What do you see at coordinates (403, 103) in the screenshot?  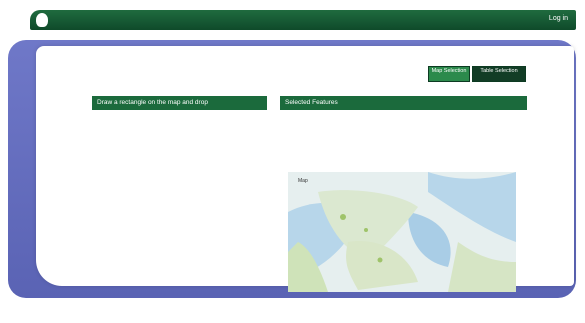 I see `selected-features-header: Selected Features` at bounding box center [403, 103].